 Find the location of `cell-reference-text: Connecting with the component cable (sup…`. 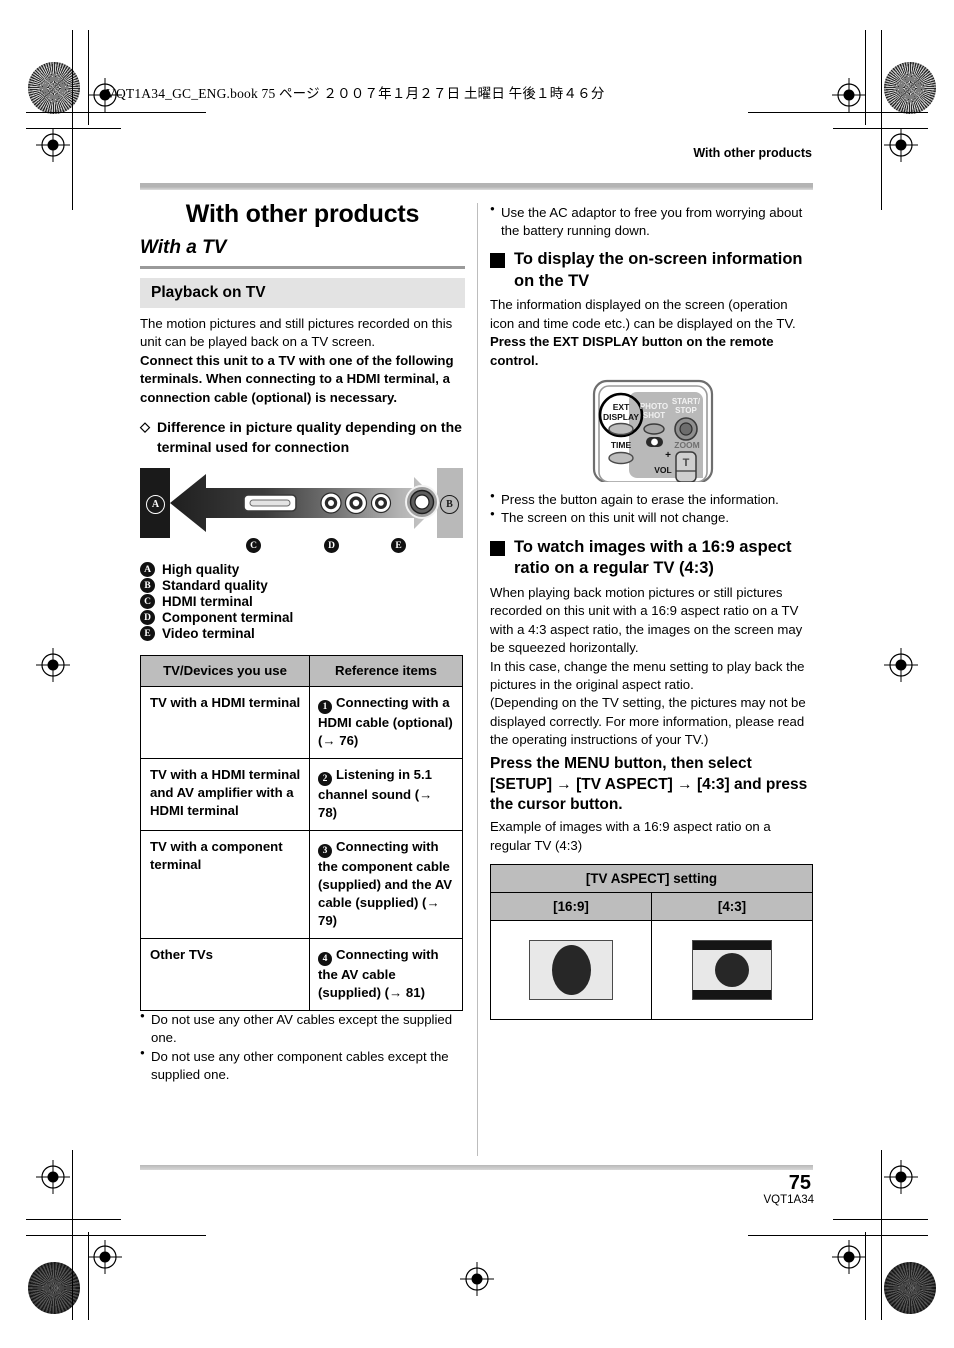

cell-reference-text: Connecting with the component cable (sup… is located at coordinates (385, 883).